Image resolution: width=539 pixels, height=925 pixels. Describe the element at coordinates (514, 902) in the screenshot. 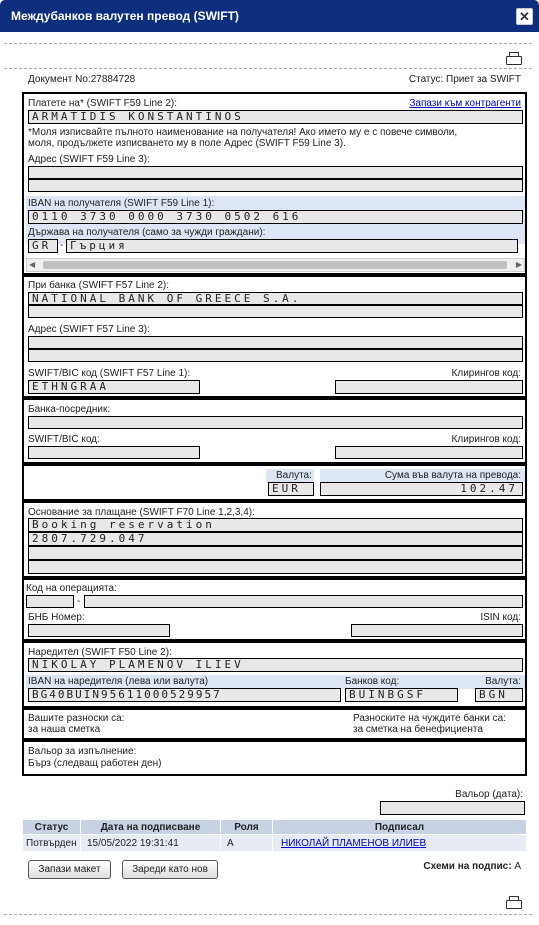

I see `print-icon-bottom` at that location.